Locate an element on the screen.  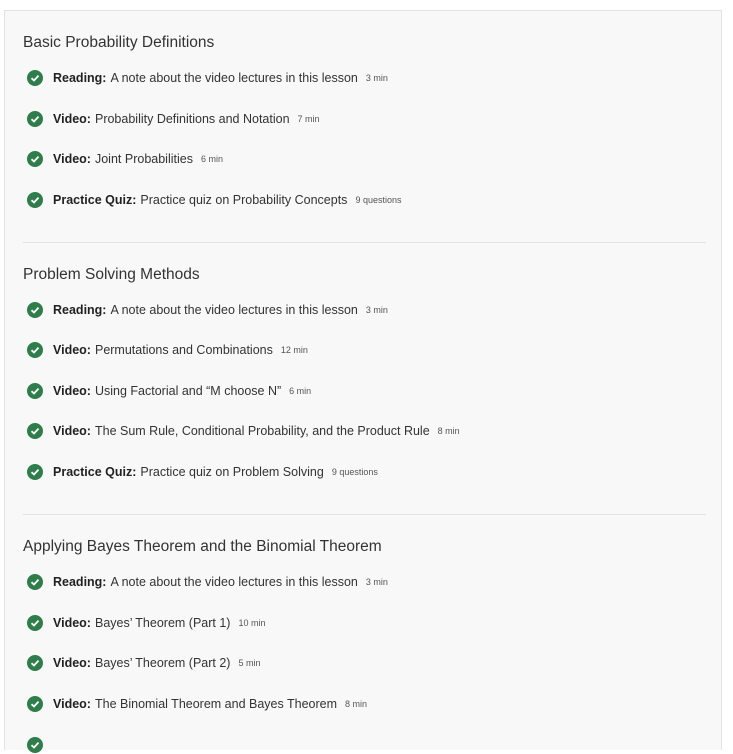
item-title: Practice quiz on Problem Solving is located at coordinates (232, 472).